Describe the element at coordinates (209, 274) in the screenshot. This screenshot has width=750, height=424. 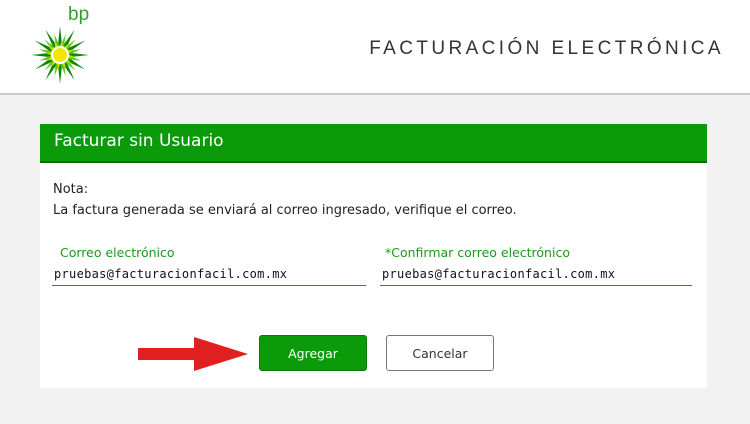
I see `email-input` at that location.